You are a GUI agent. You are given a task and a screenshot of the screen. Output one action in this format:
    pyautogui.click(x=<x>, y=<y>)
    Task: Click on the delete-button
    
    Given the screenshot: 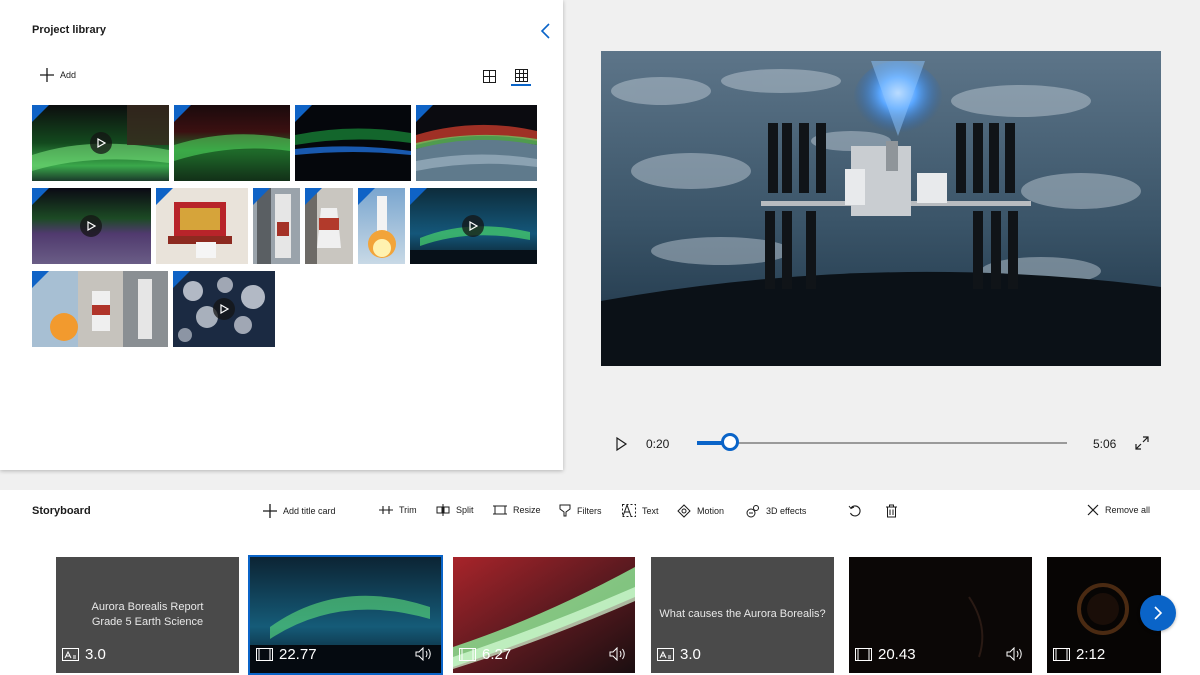 What is the action you would take?
    pyautogui.click(x=891, y=511)
    